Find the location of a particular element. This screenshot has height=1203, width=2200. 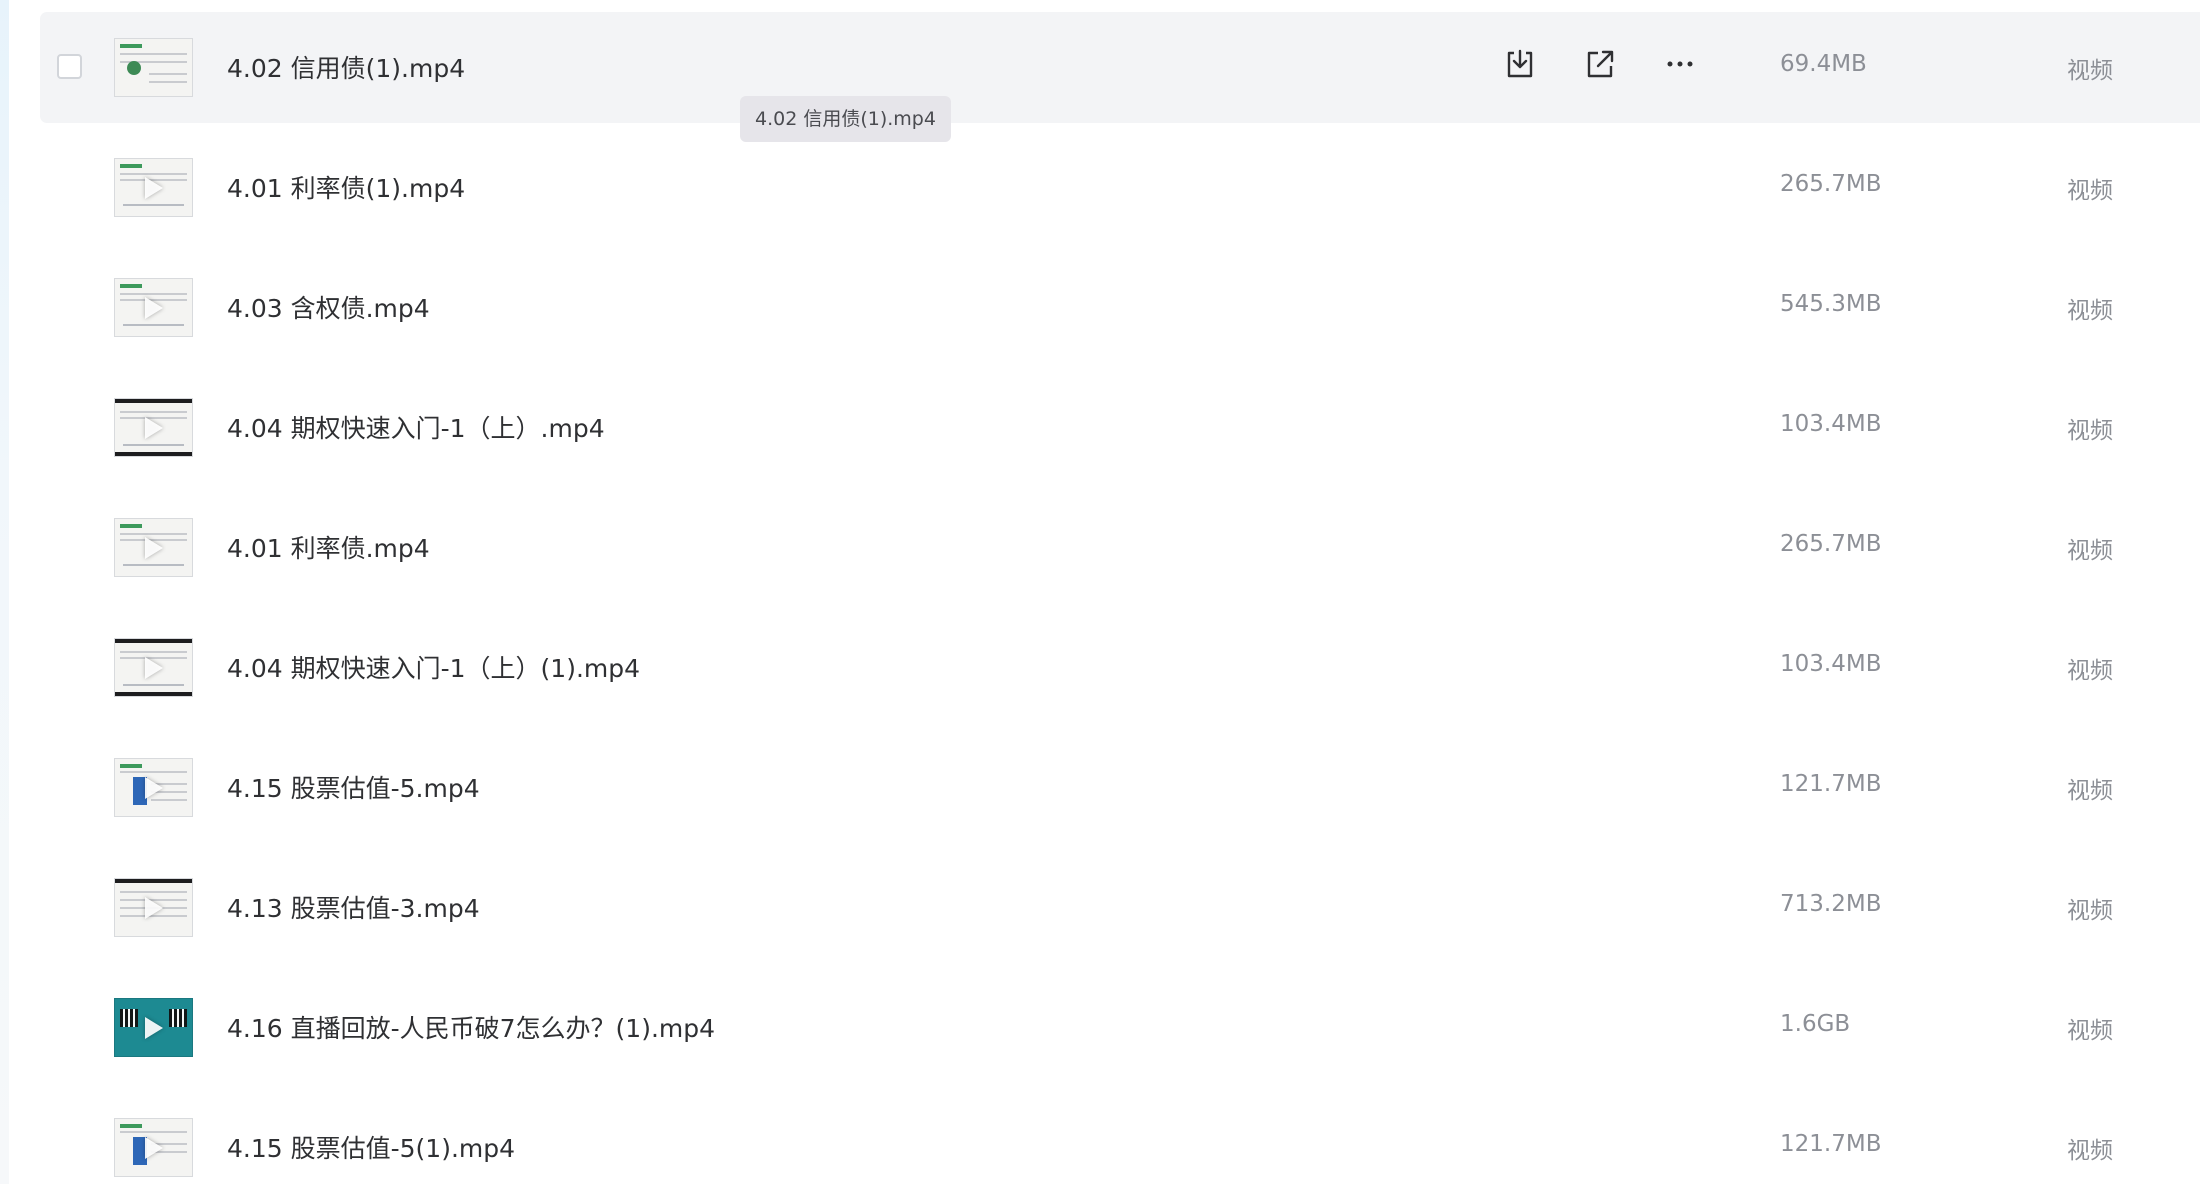

file-name: 4.02 信用债(1).mp4 is located at coordinates (346, 67).